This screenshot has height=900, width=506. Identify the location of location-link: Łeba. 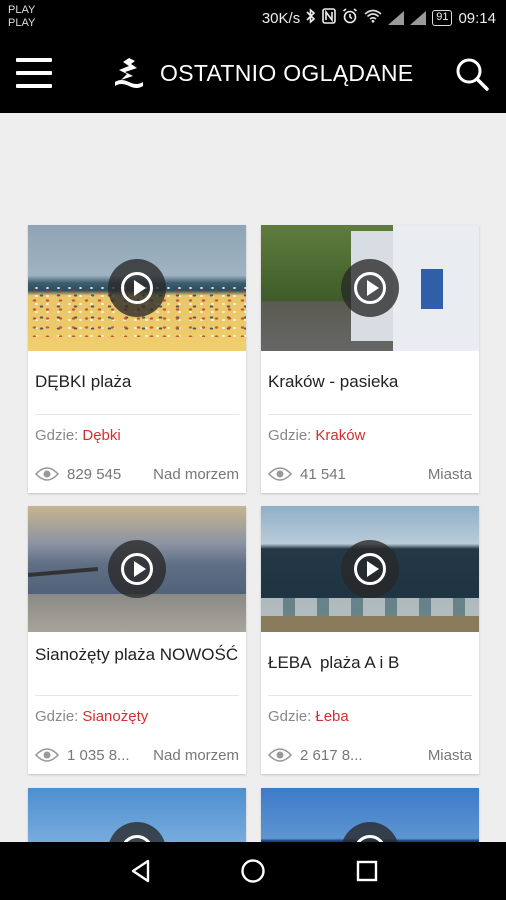
(331, 716).